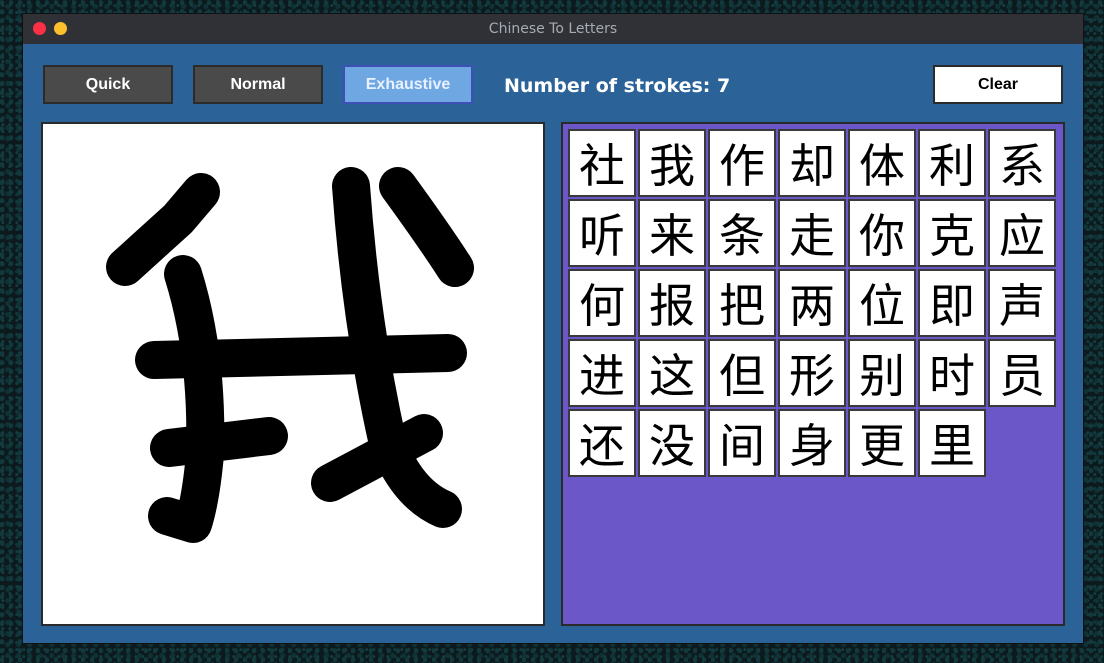 This screenshot has width=1104, height=663. I want to click on candidate-character: 你, so click(882, 233).